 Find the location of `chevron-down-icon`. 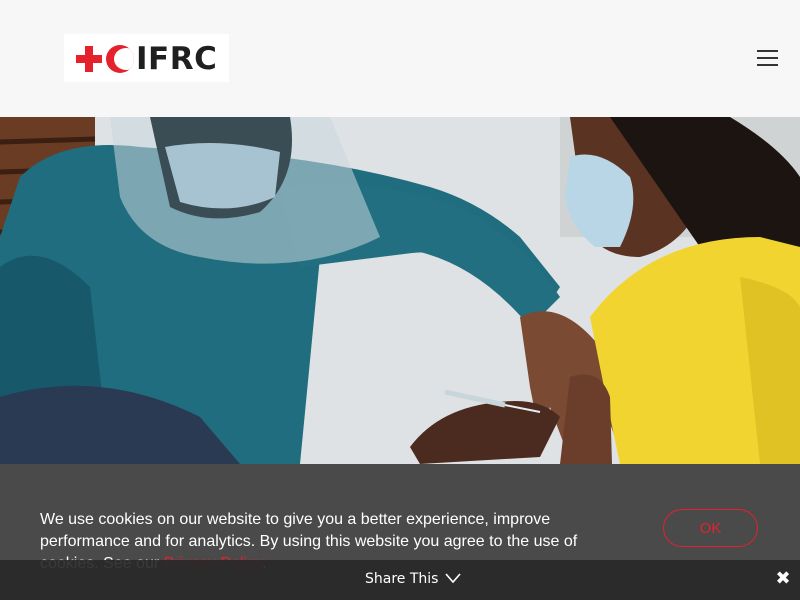

chevron-down-icon is located at coordinates (453, 578).